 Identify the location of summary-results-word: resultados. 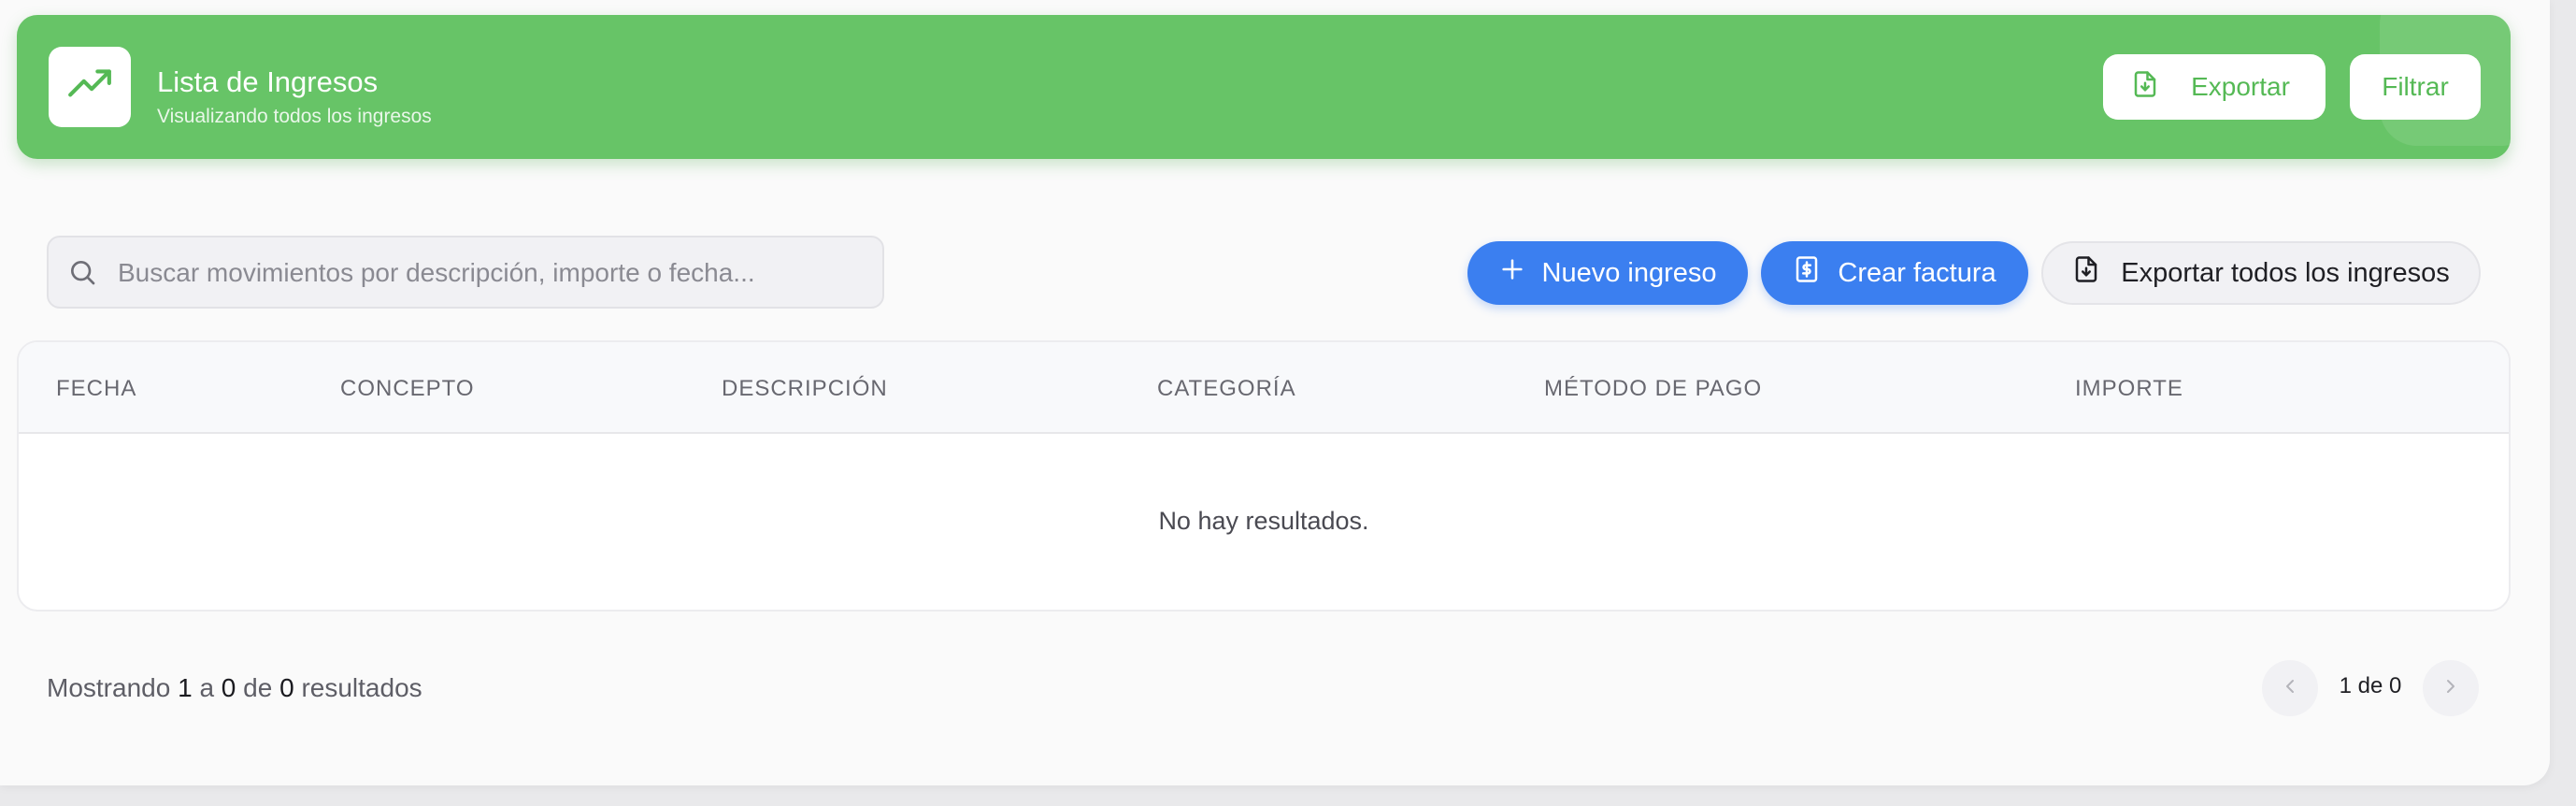
(361, 687).